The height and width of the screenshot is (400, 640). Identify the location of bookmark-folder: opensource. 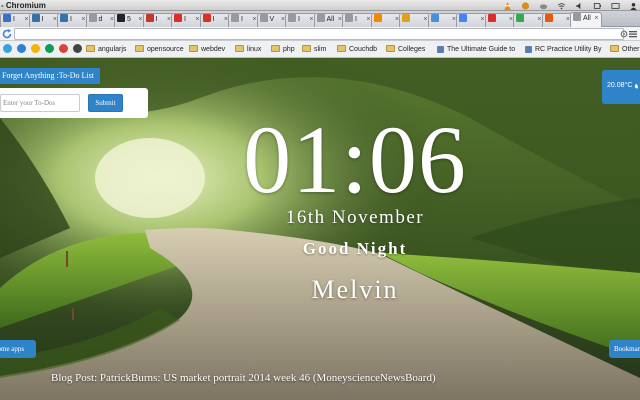
(159, 49).